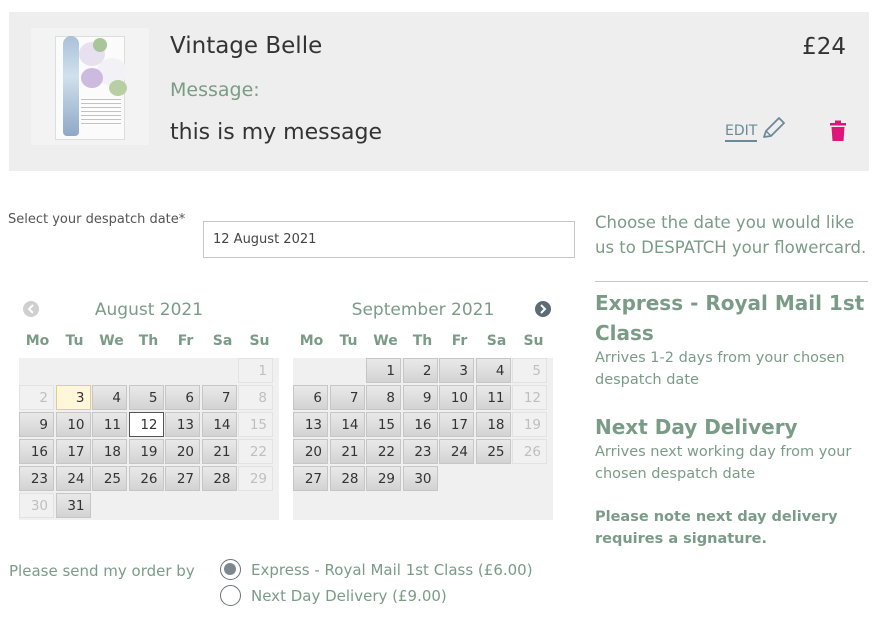 The height and width of the screenshot is (632, 876). I want to click on calendar-month-title: August 2021, so click(149, 310).